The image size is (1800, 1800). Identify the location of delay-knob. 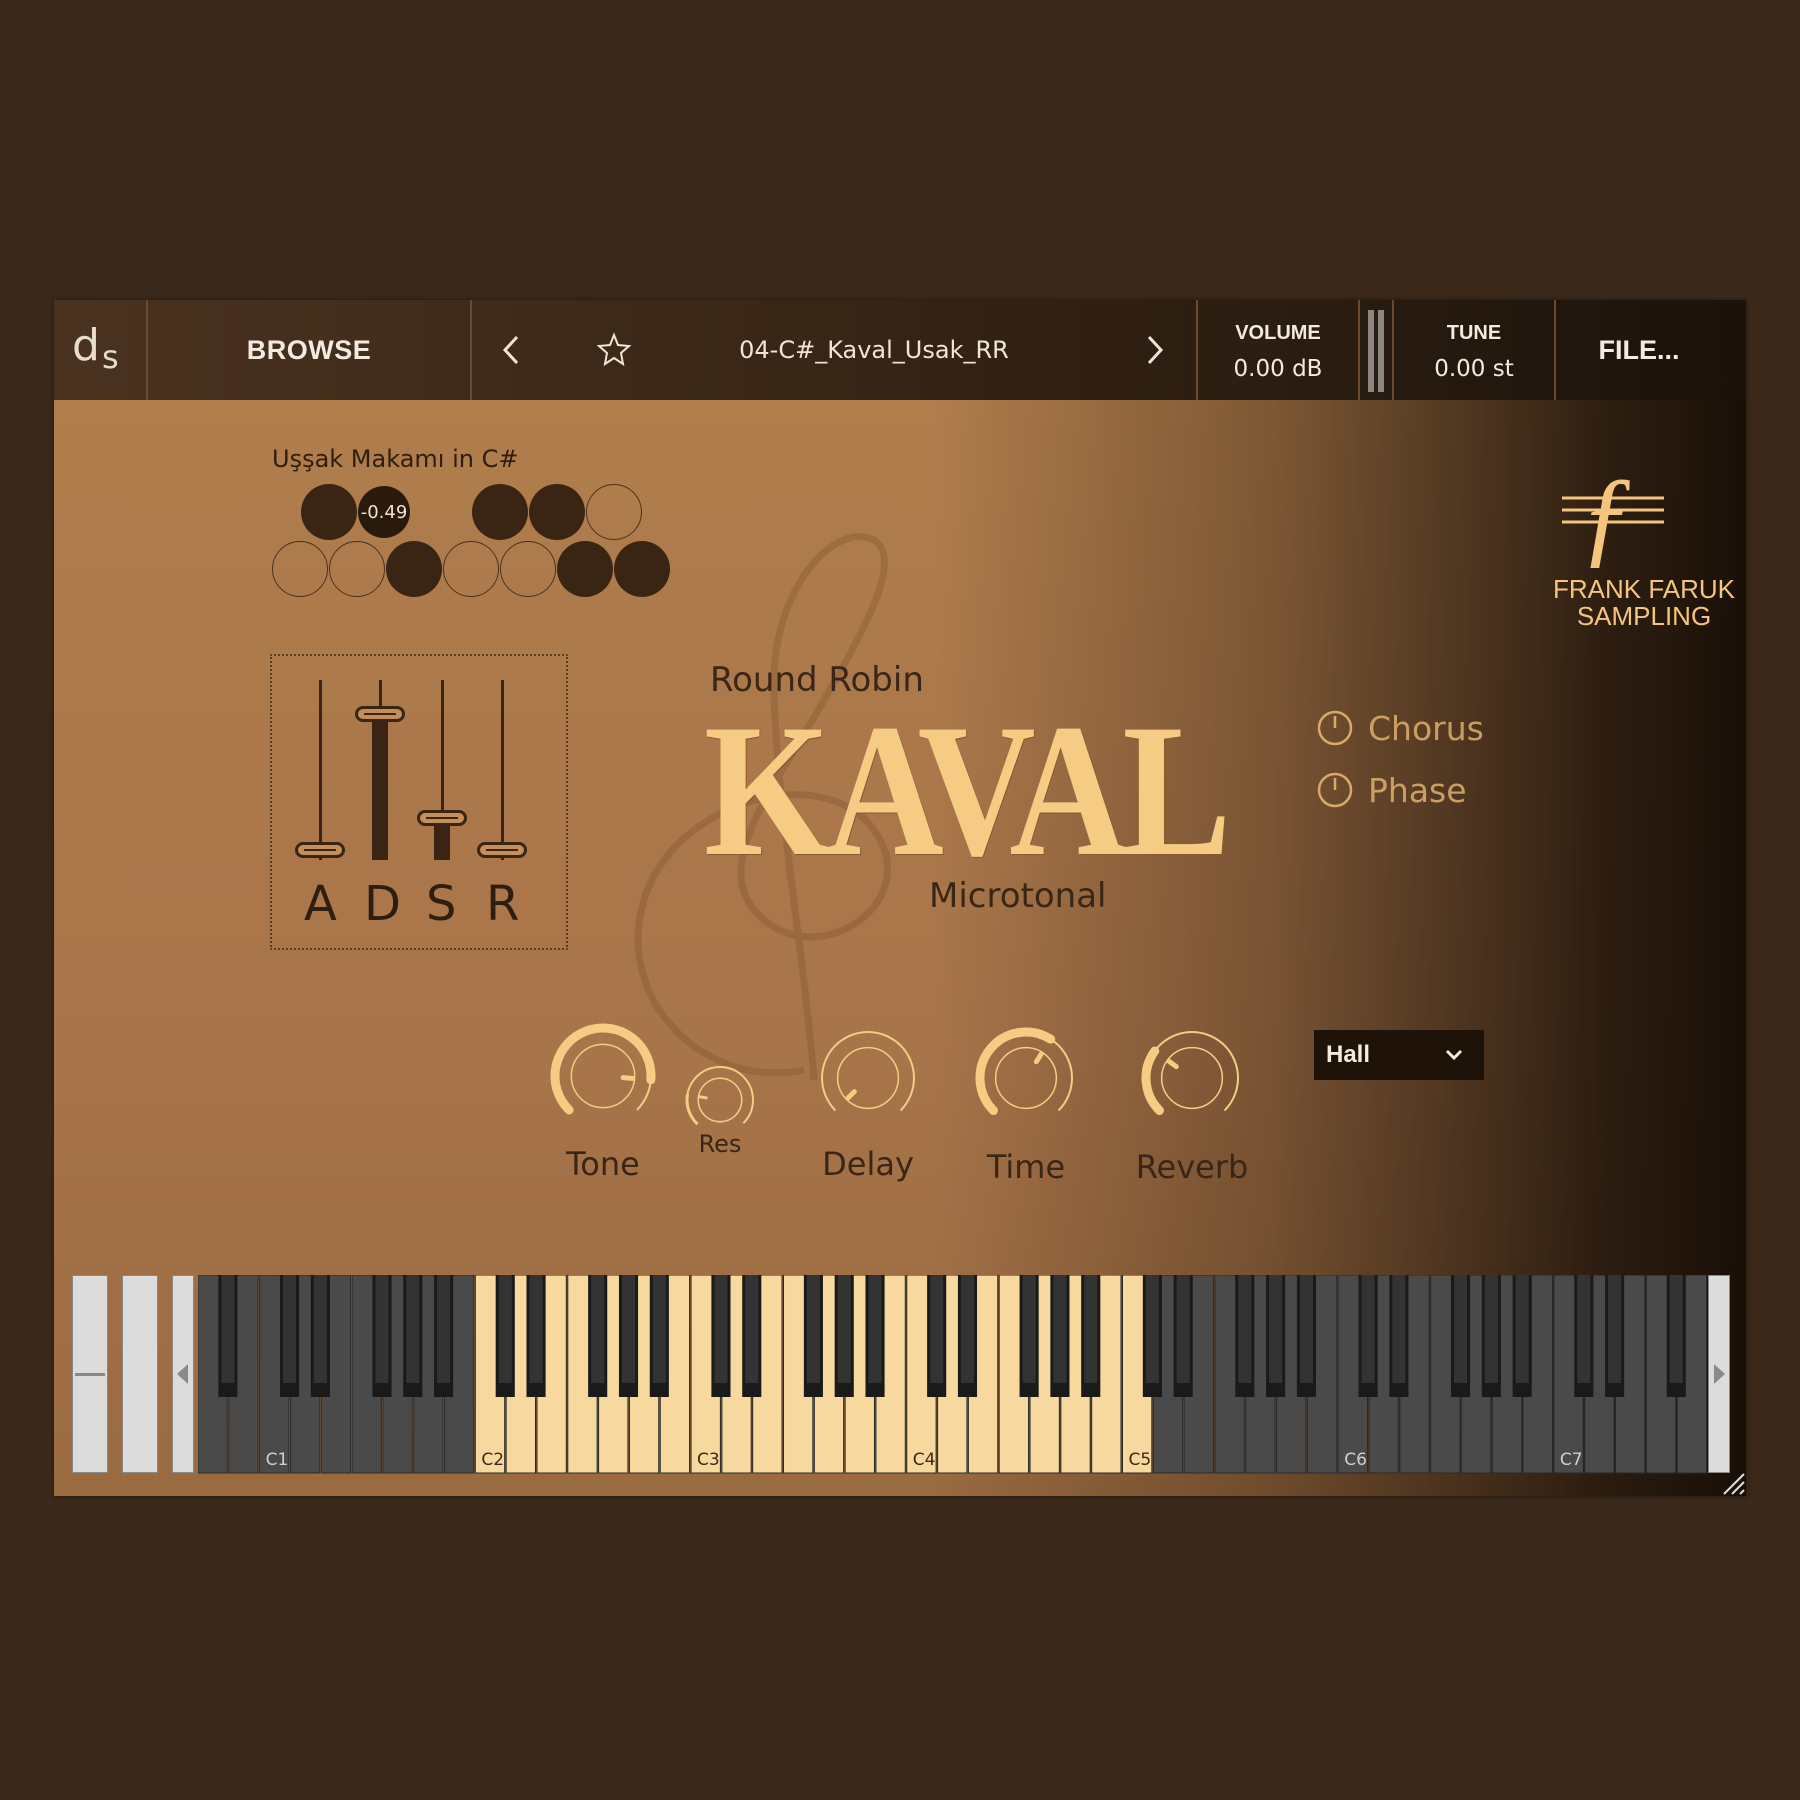
(868, 1078).